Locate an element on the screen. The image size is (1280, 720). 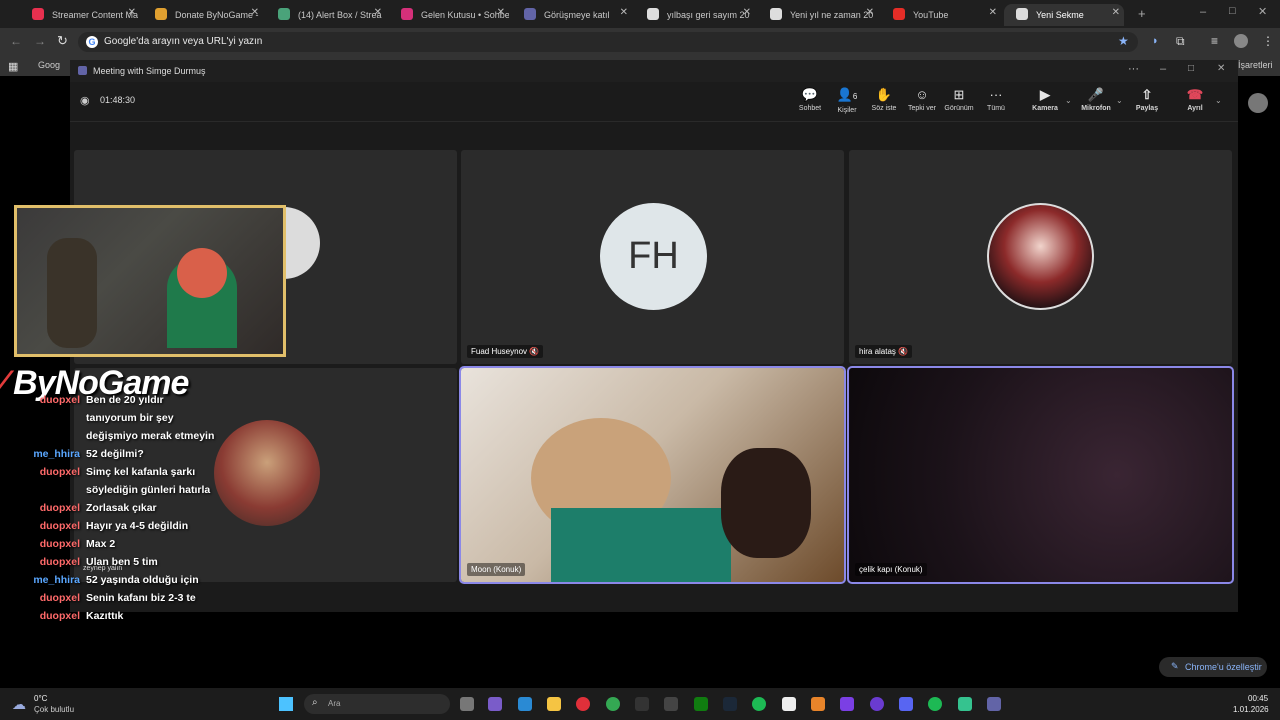
browser-tab: Yeni Sekme ✕ is located at coordinates (1064, 15).